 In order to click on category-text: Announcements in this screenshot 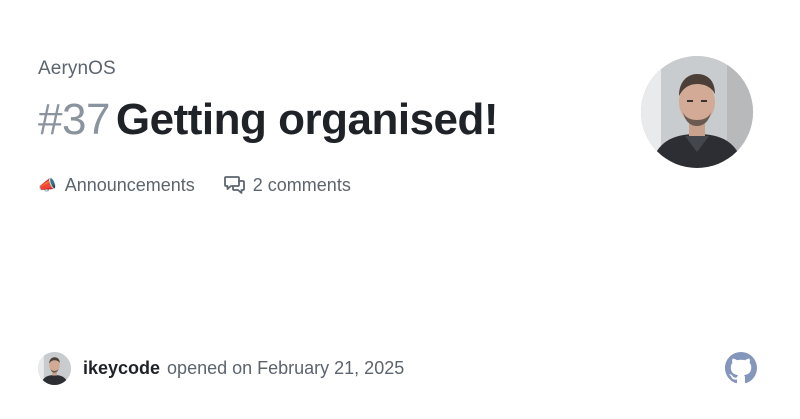, I will do `click(129, 184)`.